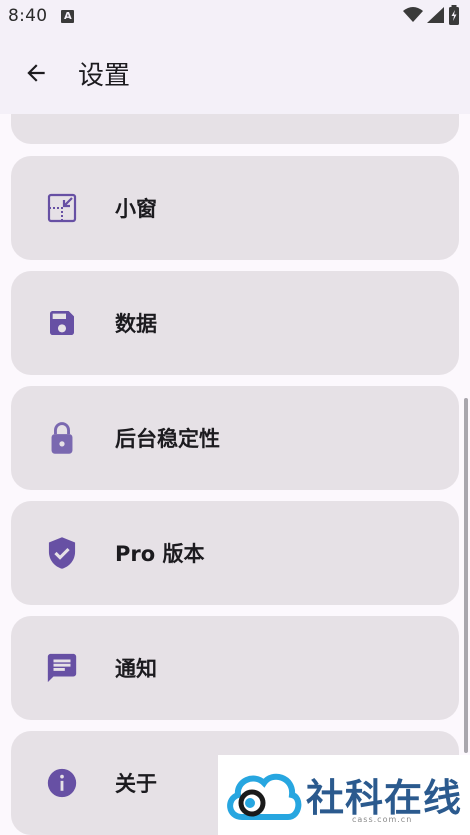 The image size is (470, 835). I want to click on settings-item-label: 后台稳定性, so click(167, 439).